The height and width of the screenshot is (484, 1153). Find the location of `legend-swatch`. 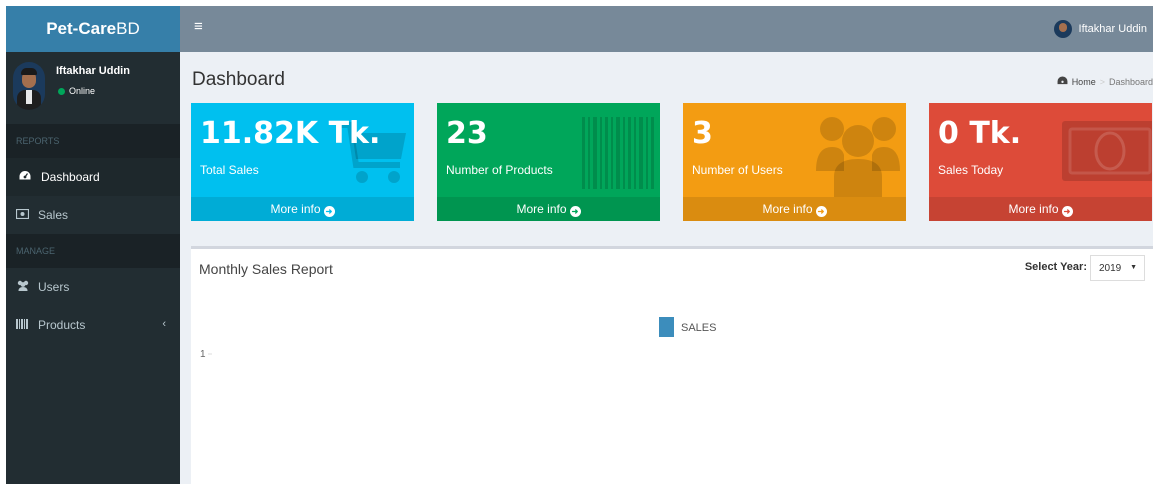

legend-swatch is located at coordinates (666, 327).